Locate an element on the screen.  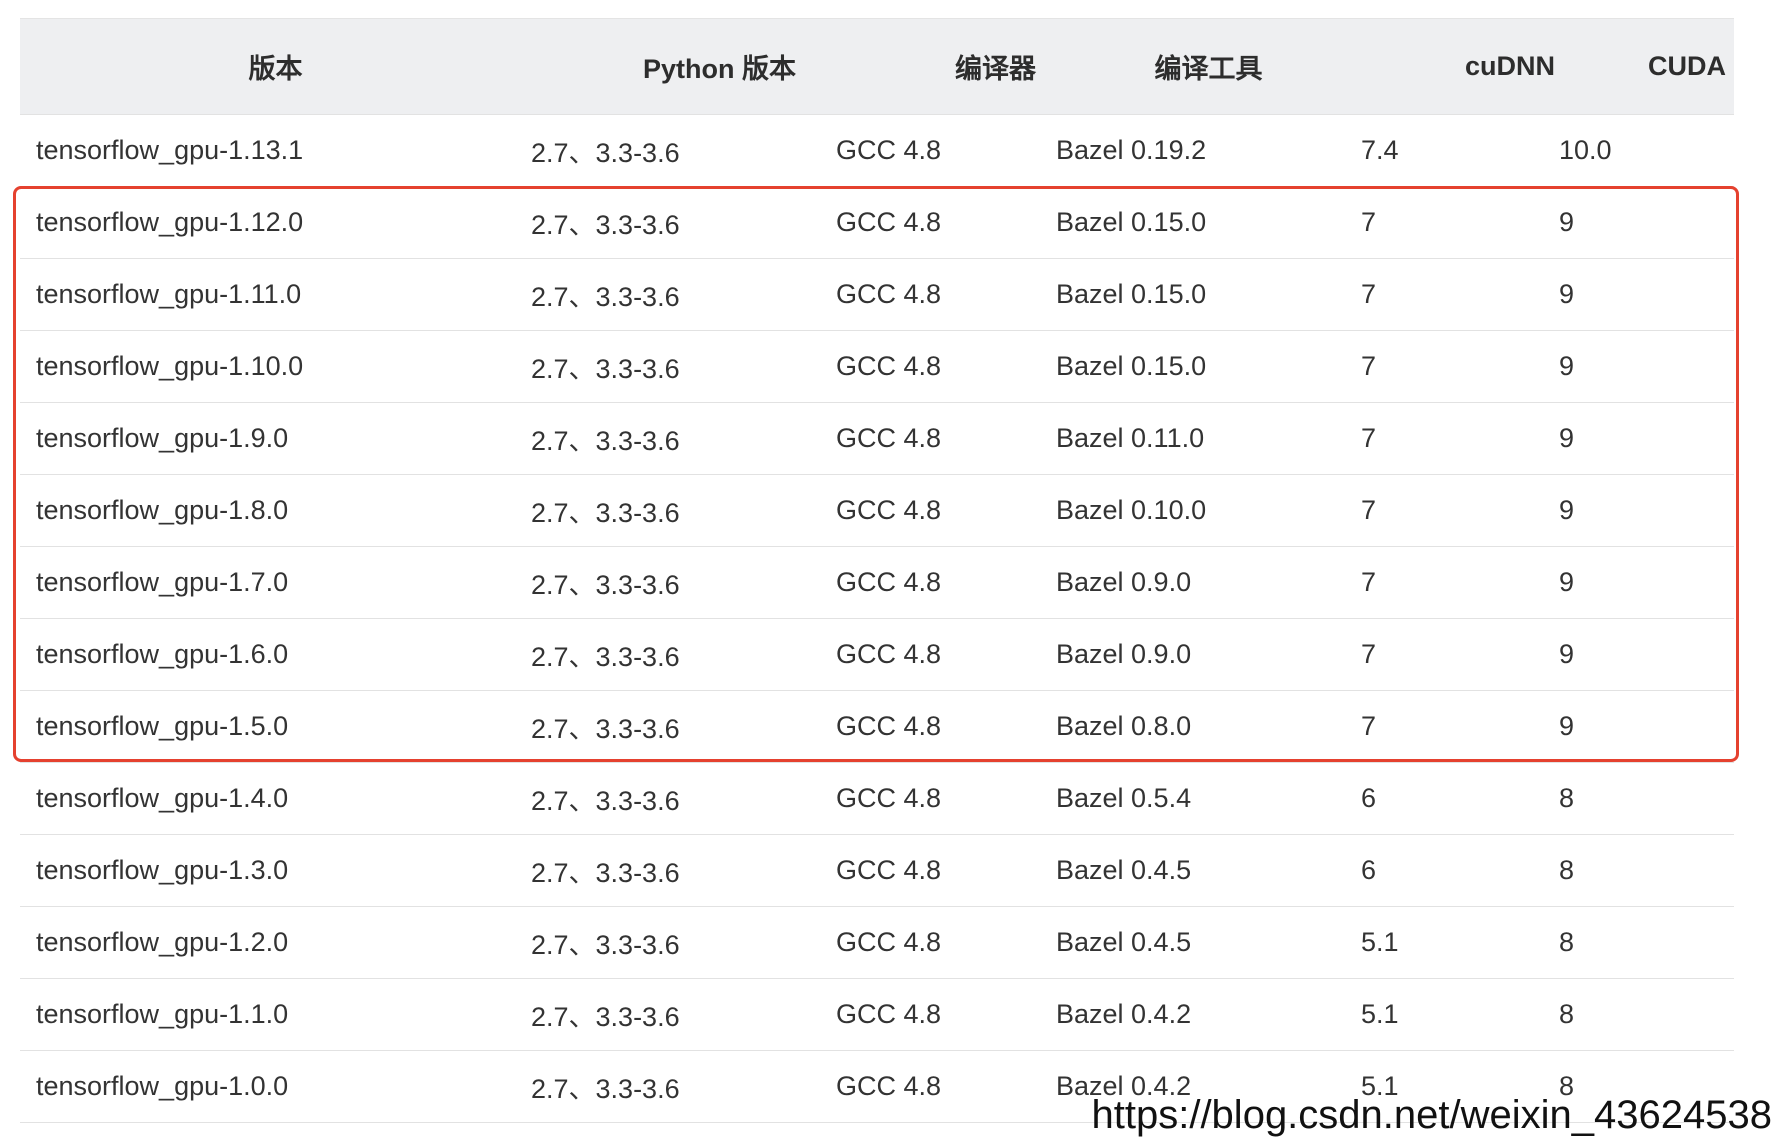
cell-build-tool: Bazel 0.8.0 is located at coordinates (1124, 726).